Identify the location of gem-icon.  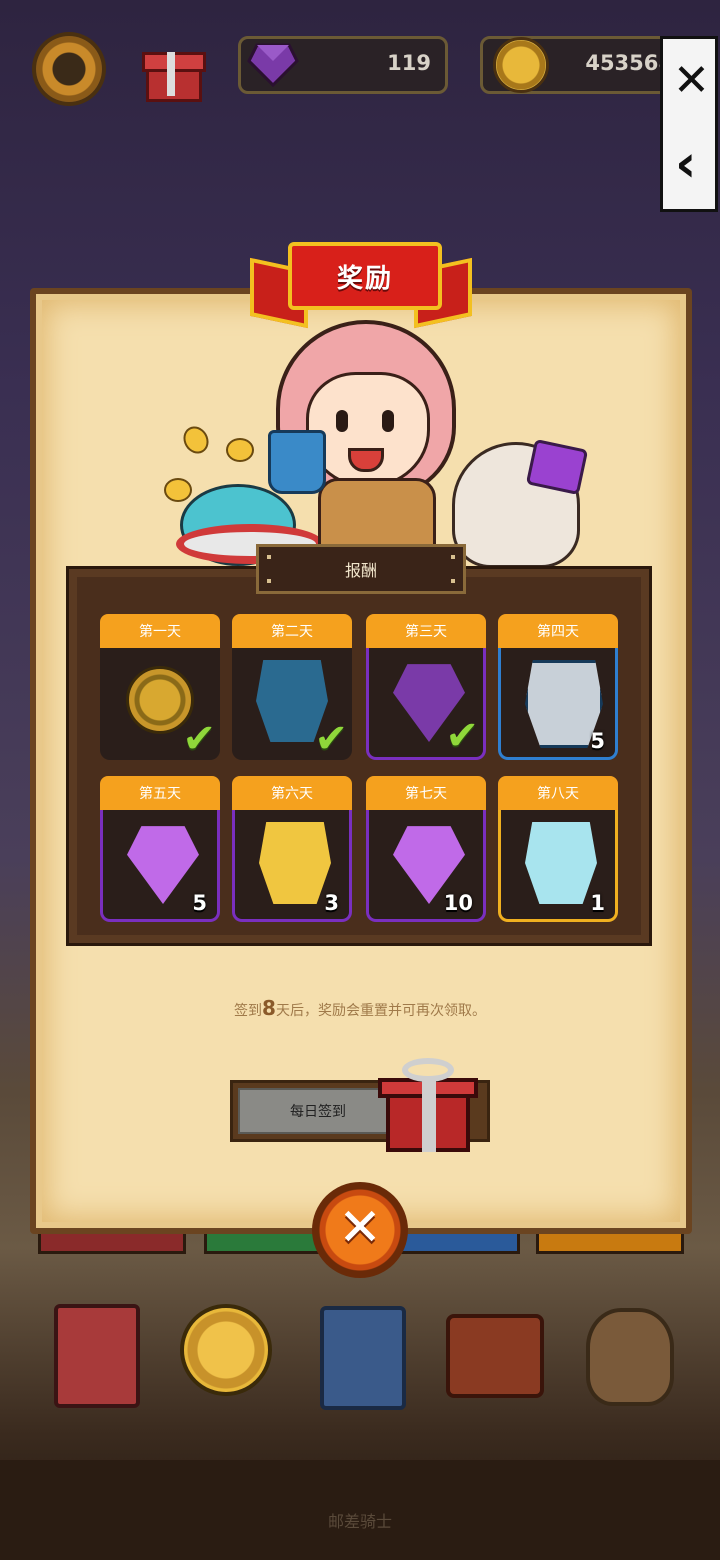
(273, 65).